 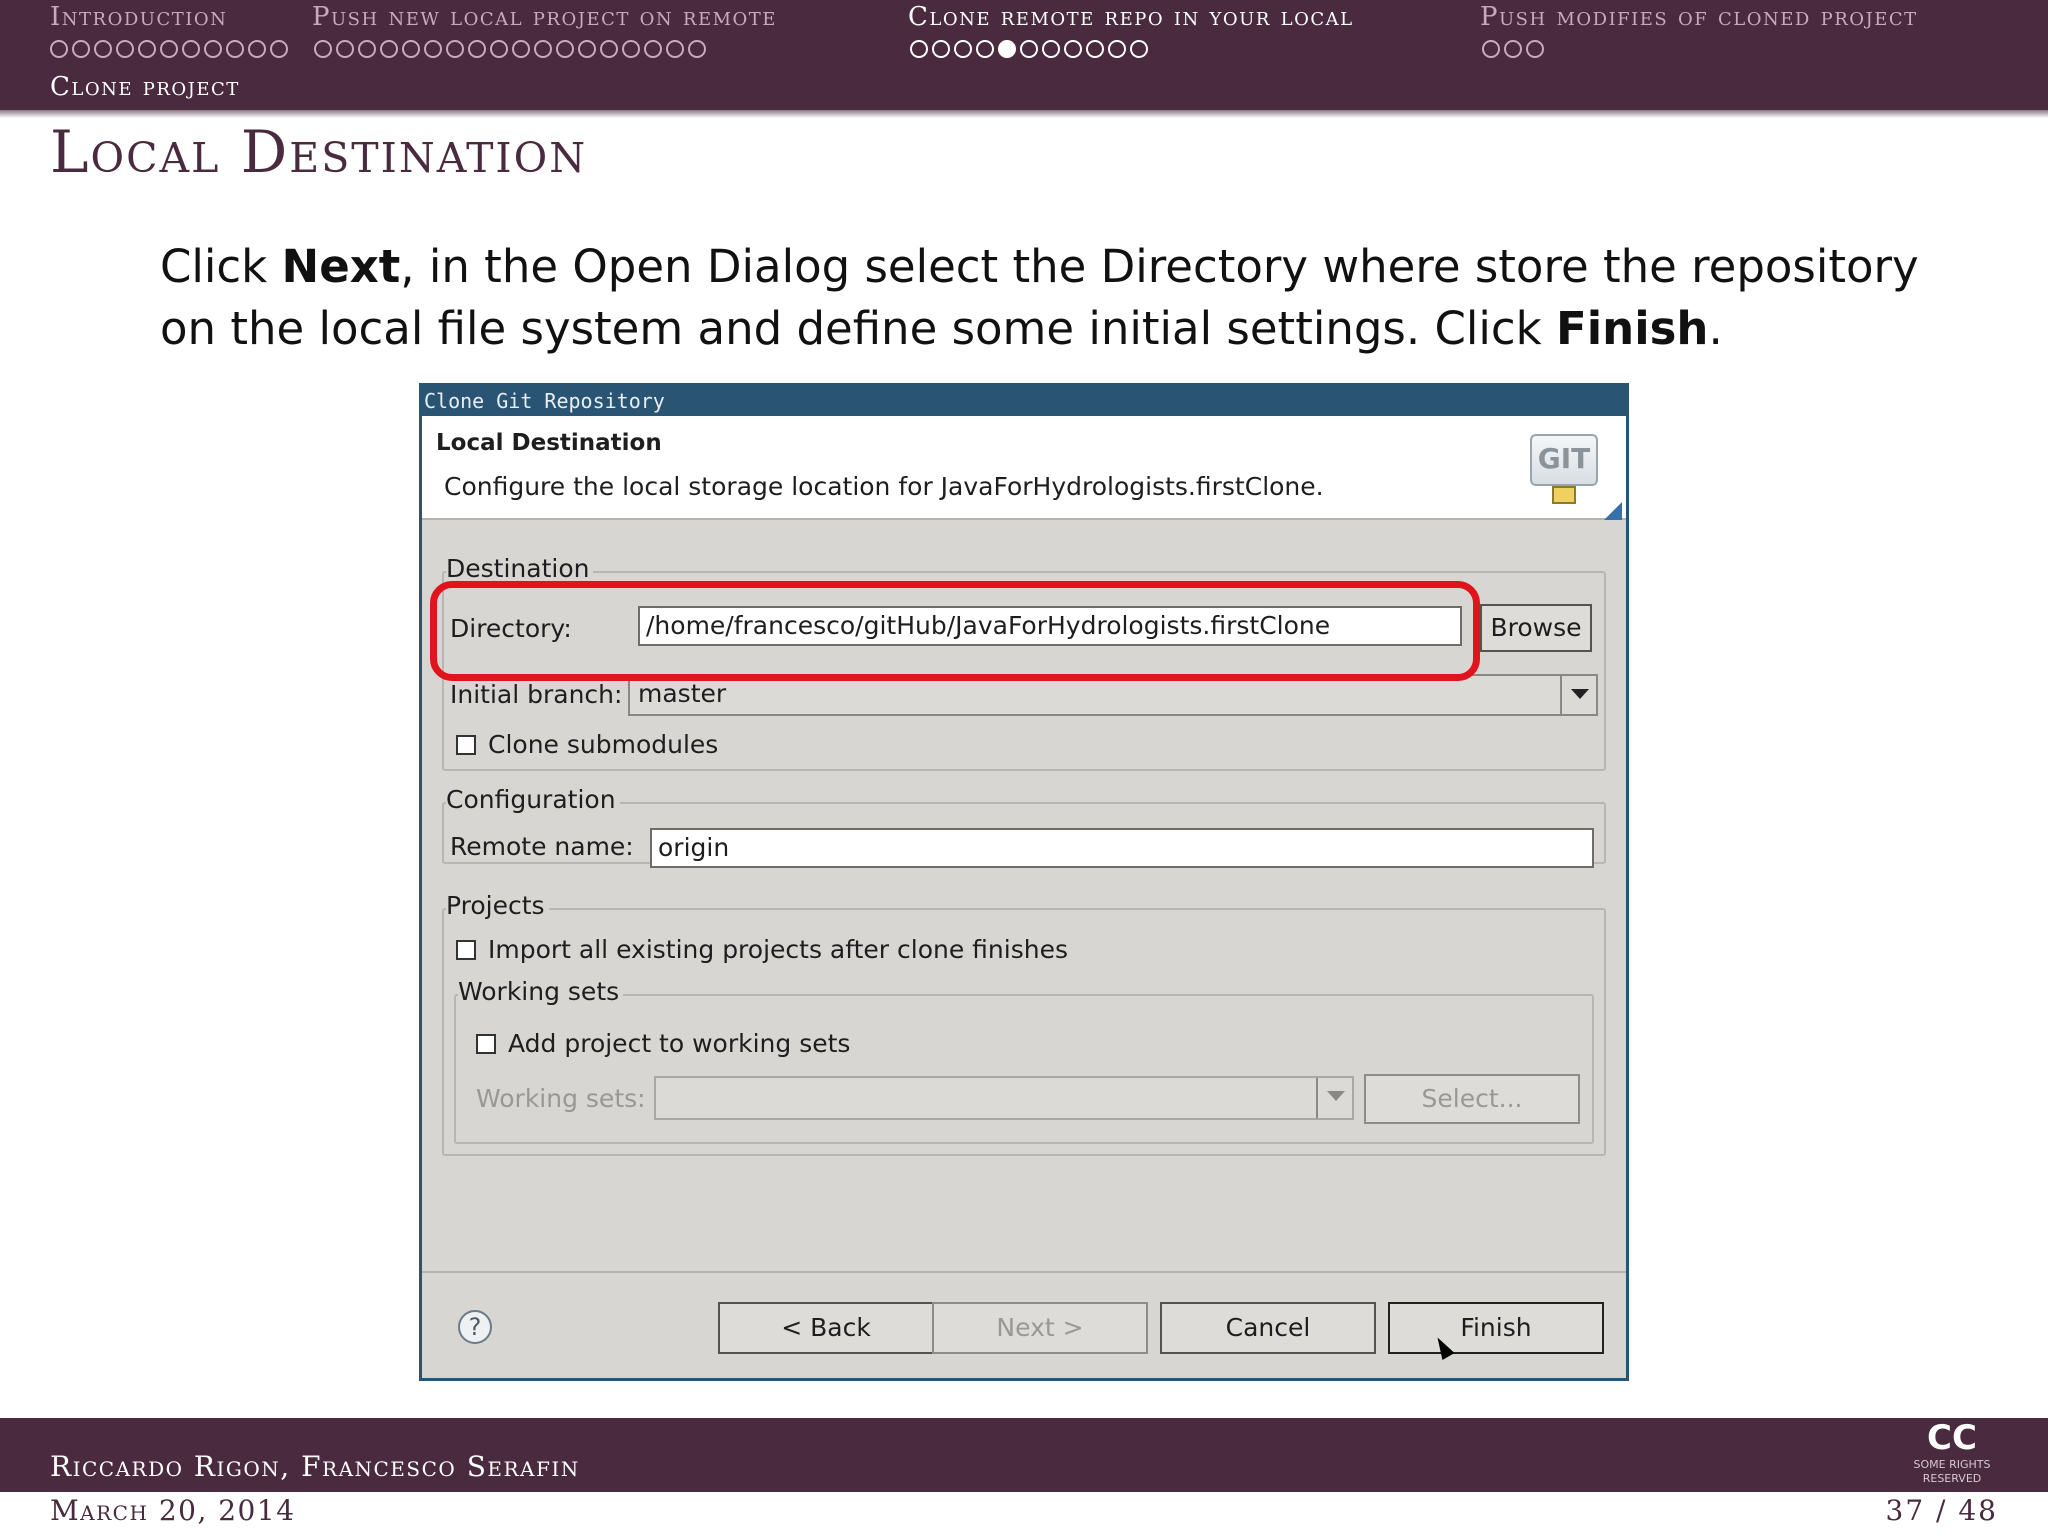 What do you see at coordinates (542, 846) in the screenshot?
I see `remote-name-label: Remote name:` at bounding box center [542, 846].